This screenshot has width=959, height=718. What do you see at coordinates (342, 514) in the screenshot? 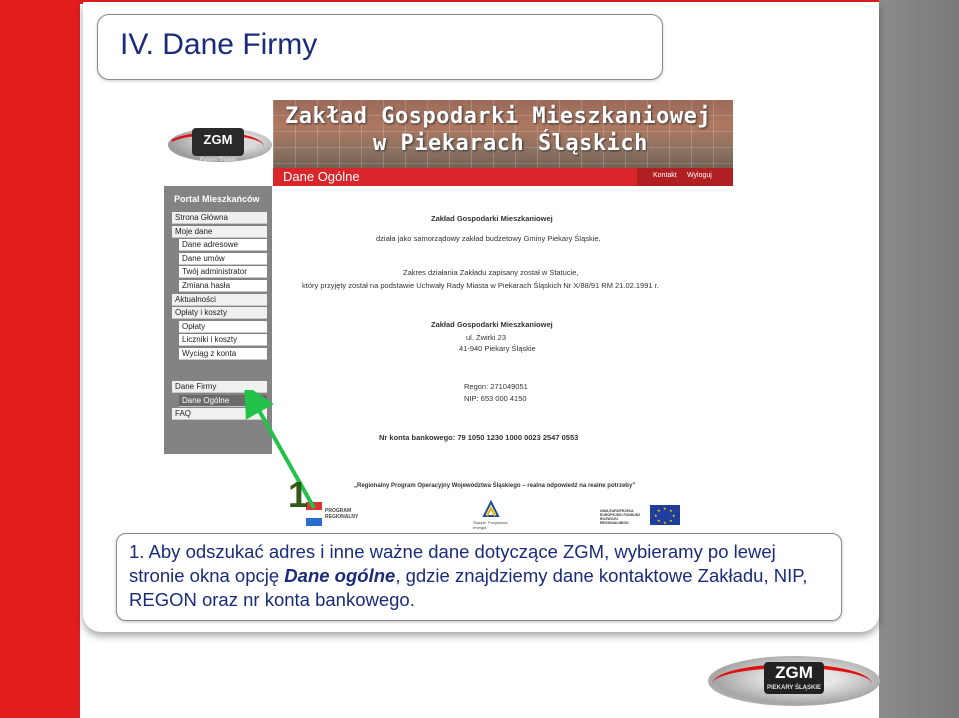
I see `footer-logo-program: PROGRAM REGIONALNY` at bounding box center [342, 514].